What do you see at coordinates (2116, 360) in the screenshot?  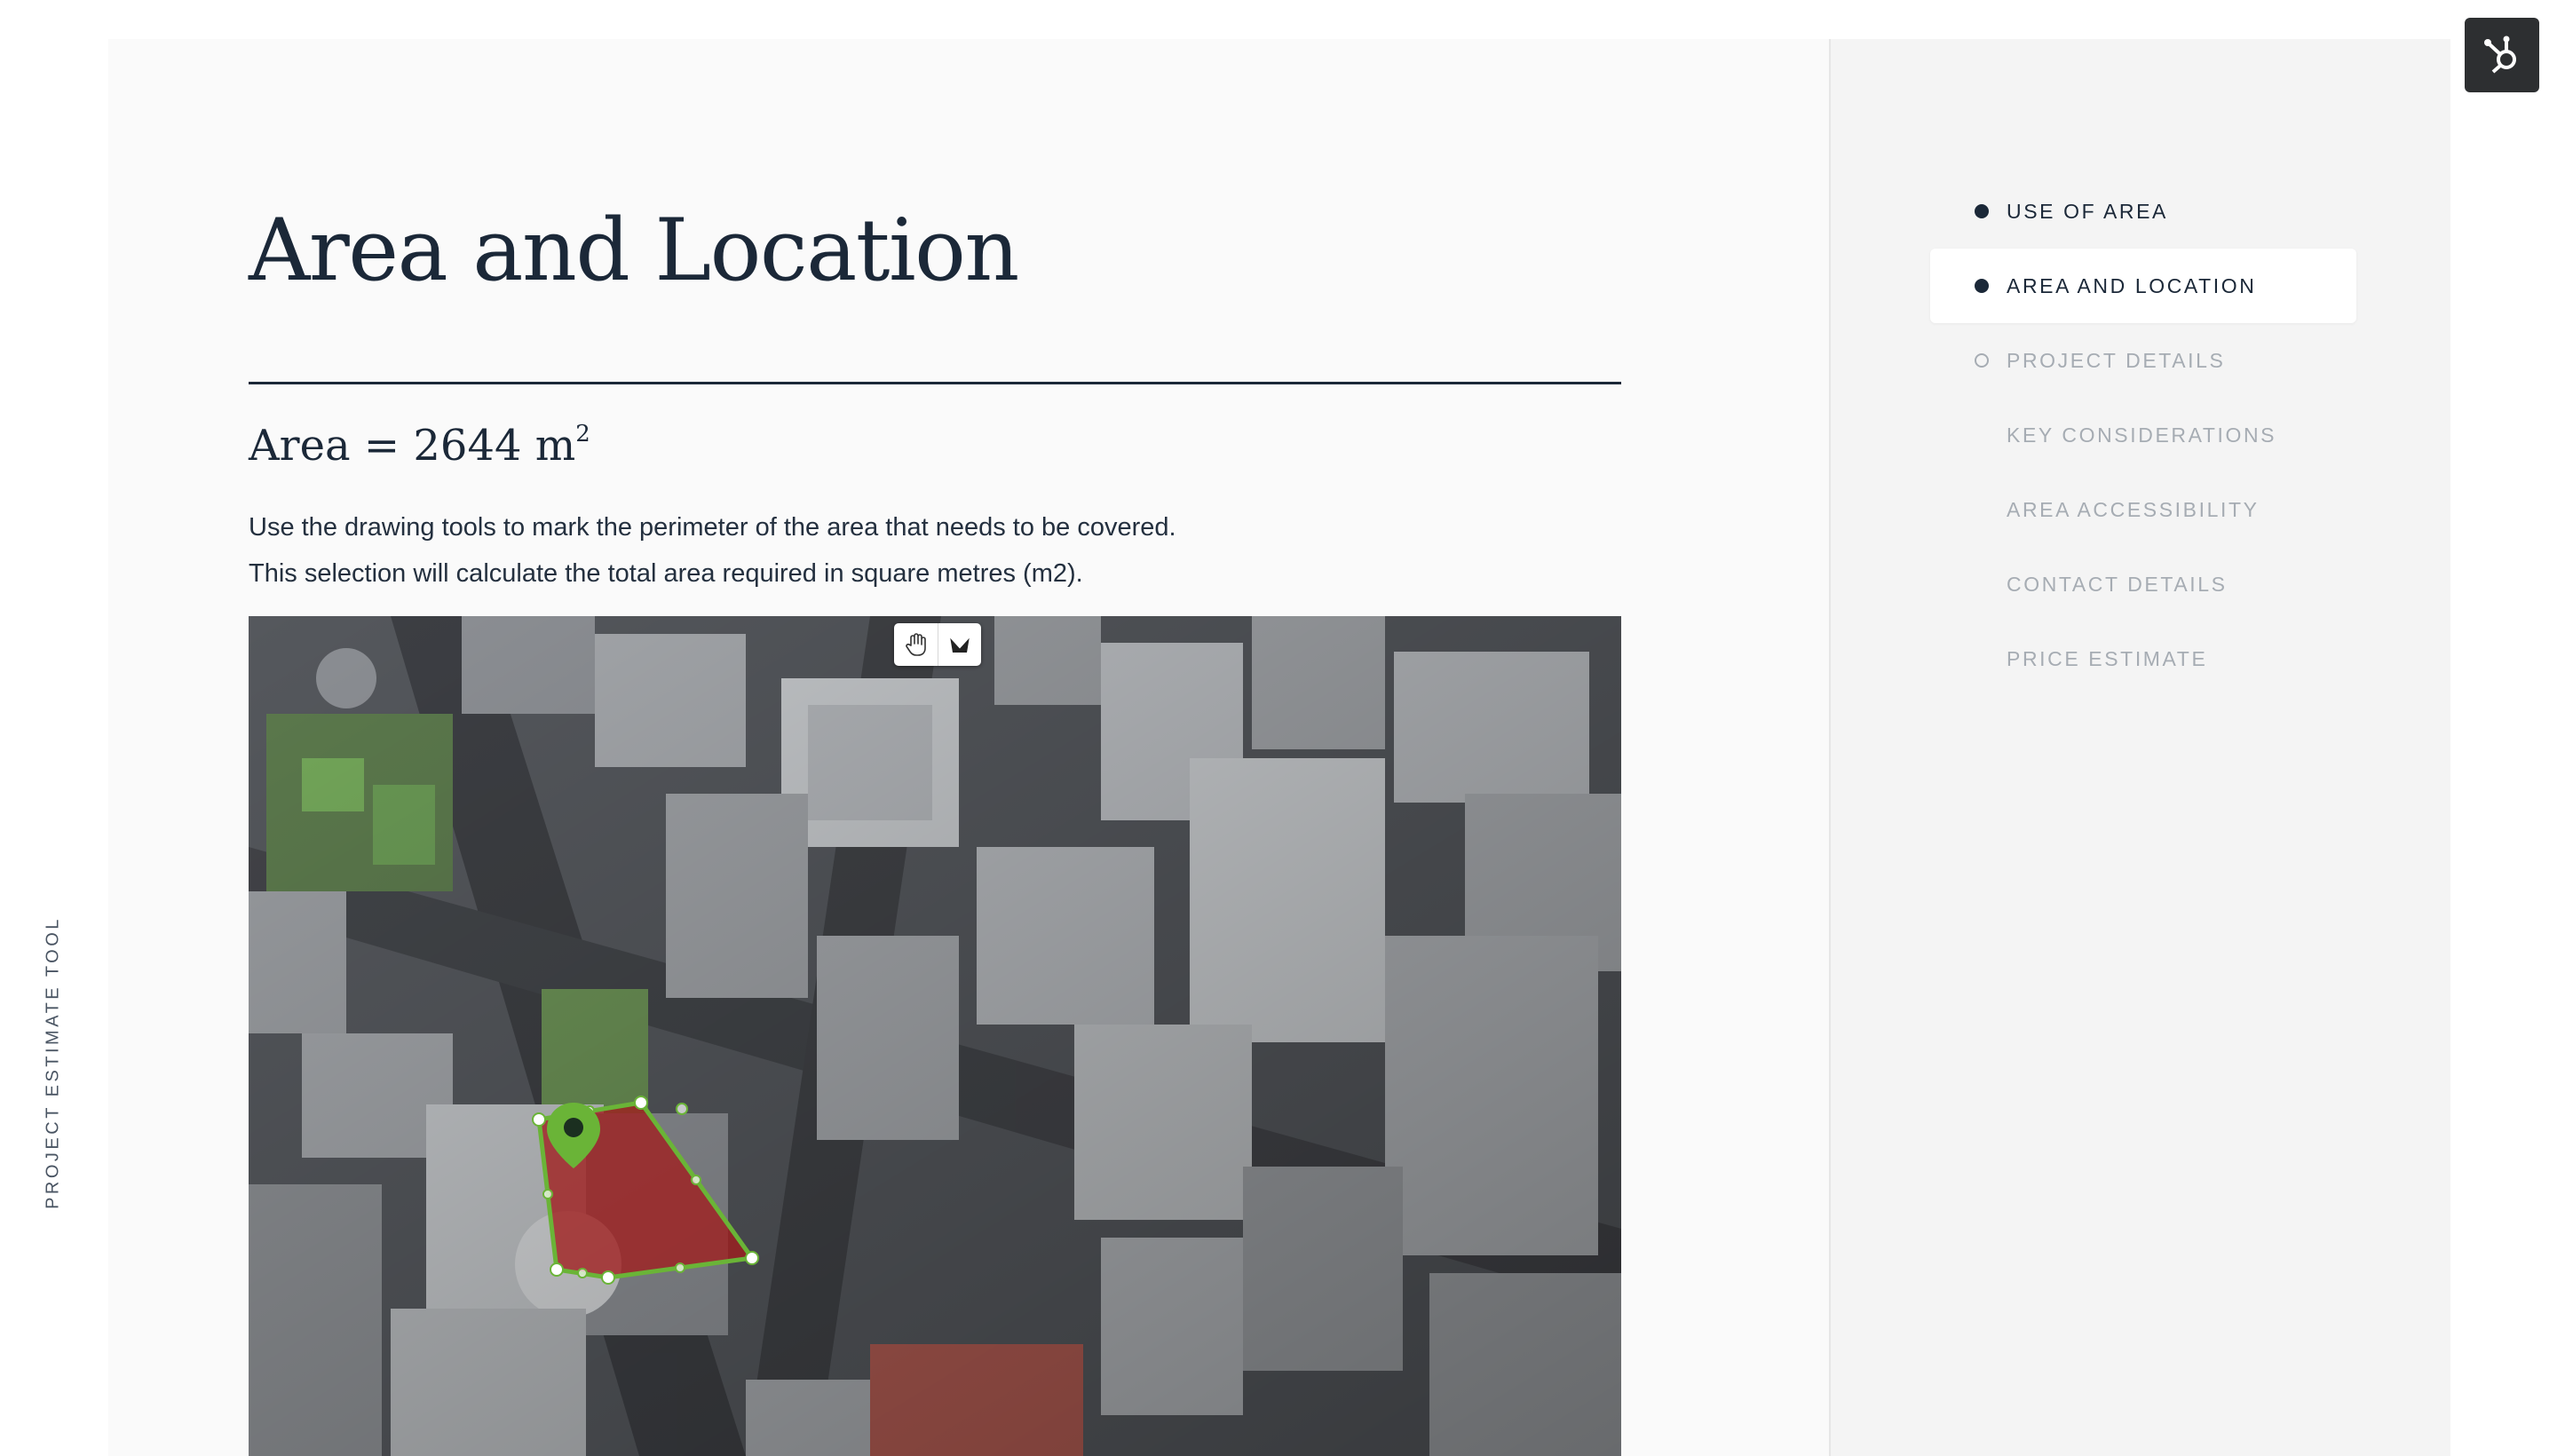 I see `step-label: PROJECT DETAILS` at bounding box center [2116, 360].